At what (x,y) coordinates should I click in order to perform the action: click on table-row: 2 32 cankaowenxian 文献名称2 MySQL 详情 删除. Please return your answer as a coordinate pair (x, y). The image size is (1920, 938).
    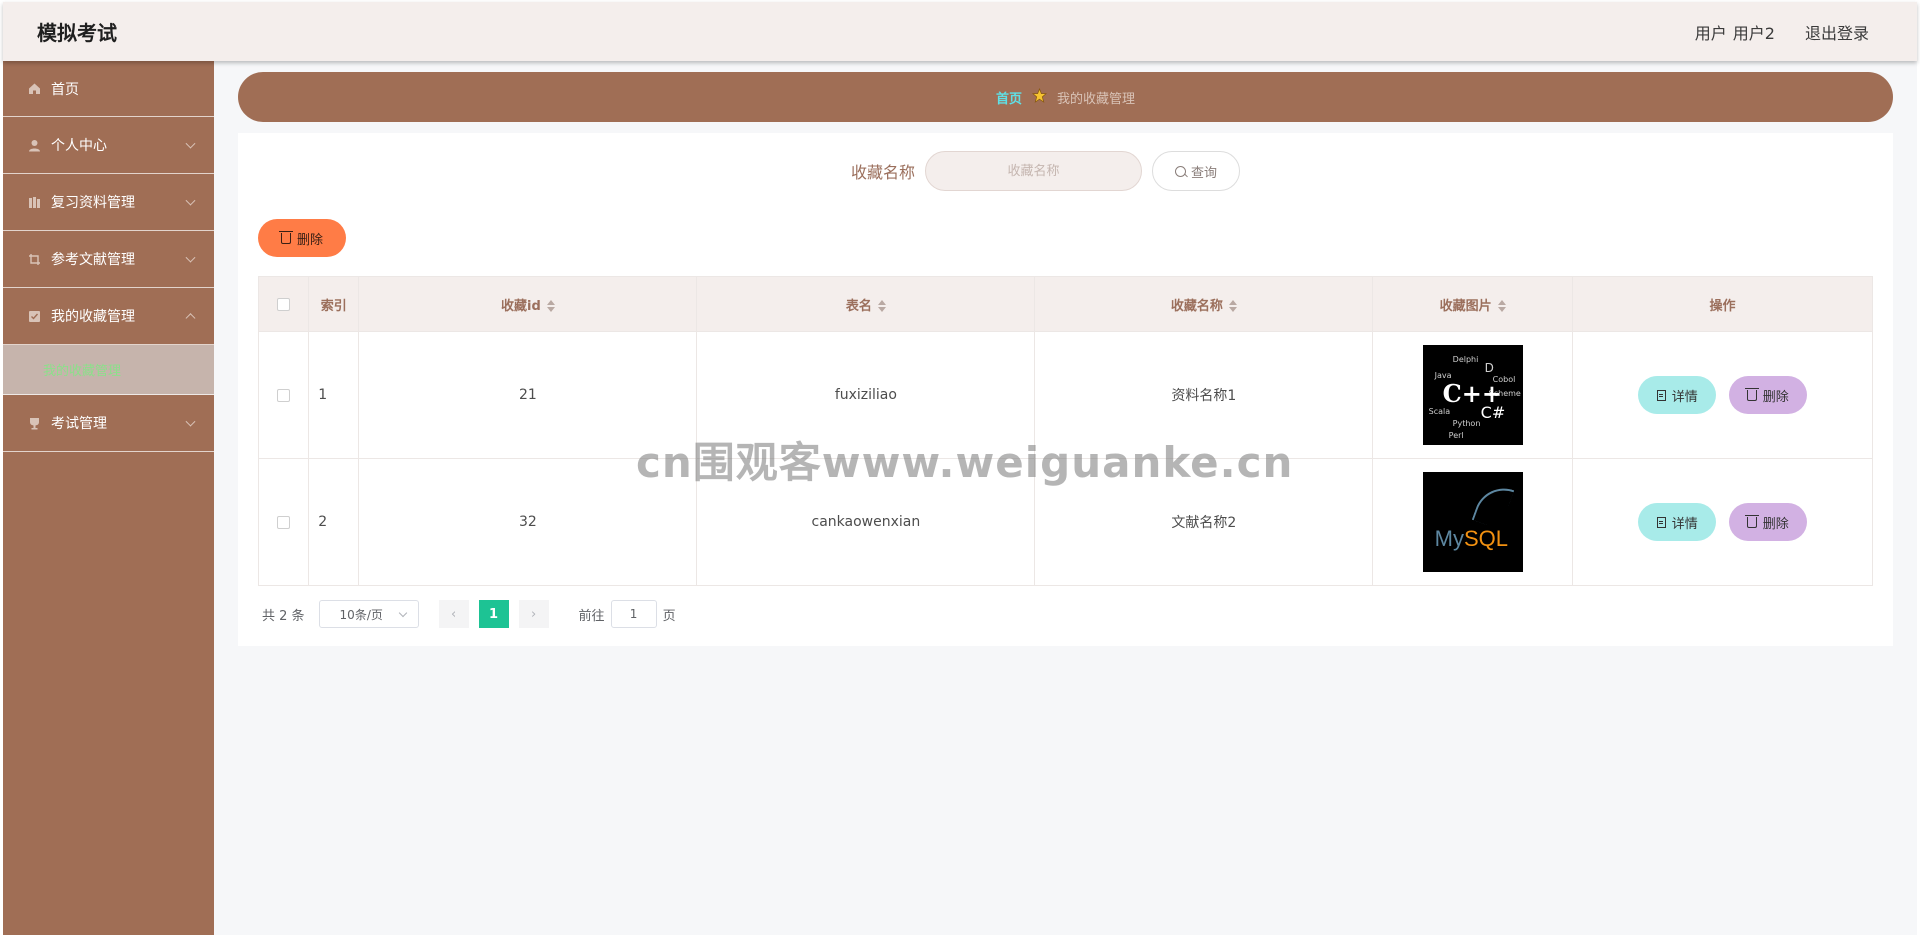
    Looking at the image, I should click on (1065, 522).